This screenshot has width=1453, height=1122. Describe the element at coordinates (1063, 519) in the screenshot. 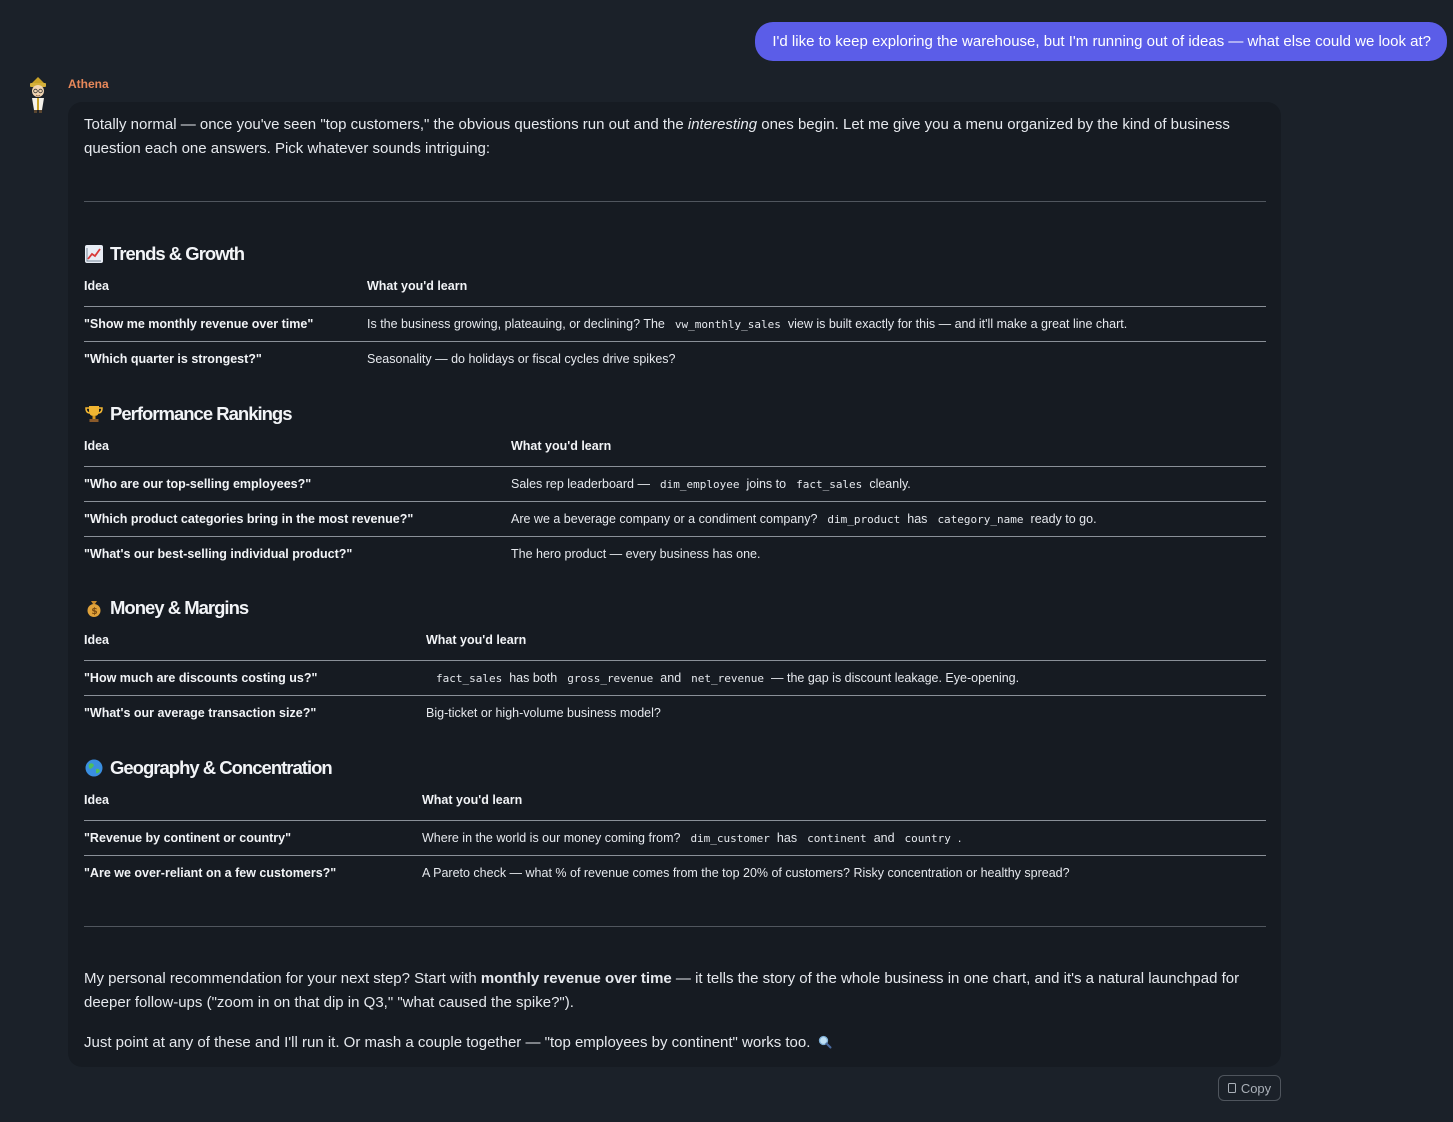

I see `learn-text: ready to go.` at that location.